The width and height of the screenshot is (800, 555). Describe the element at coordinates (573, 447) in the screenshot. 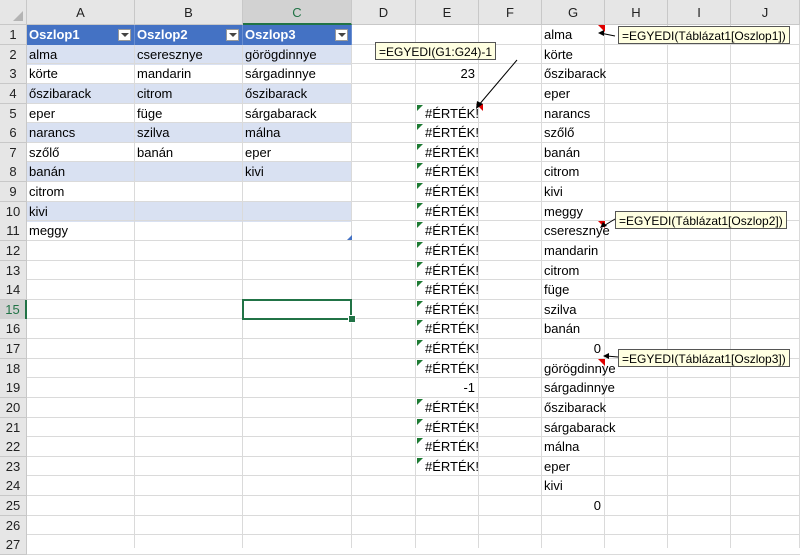

I see `spill-cell: málna` at that location.